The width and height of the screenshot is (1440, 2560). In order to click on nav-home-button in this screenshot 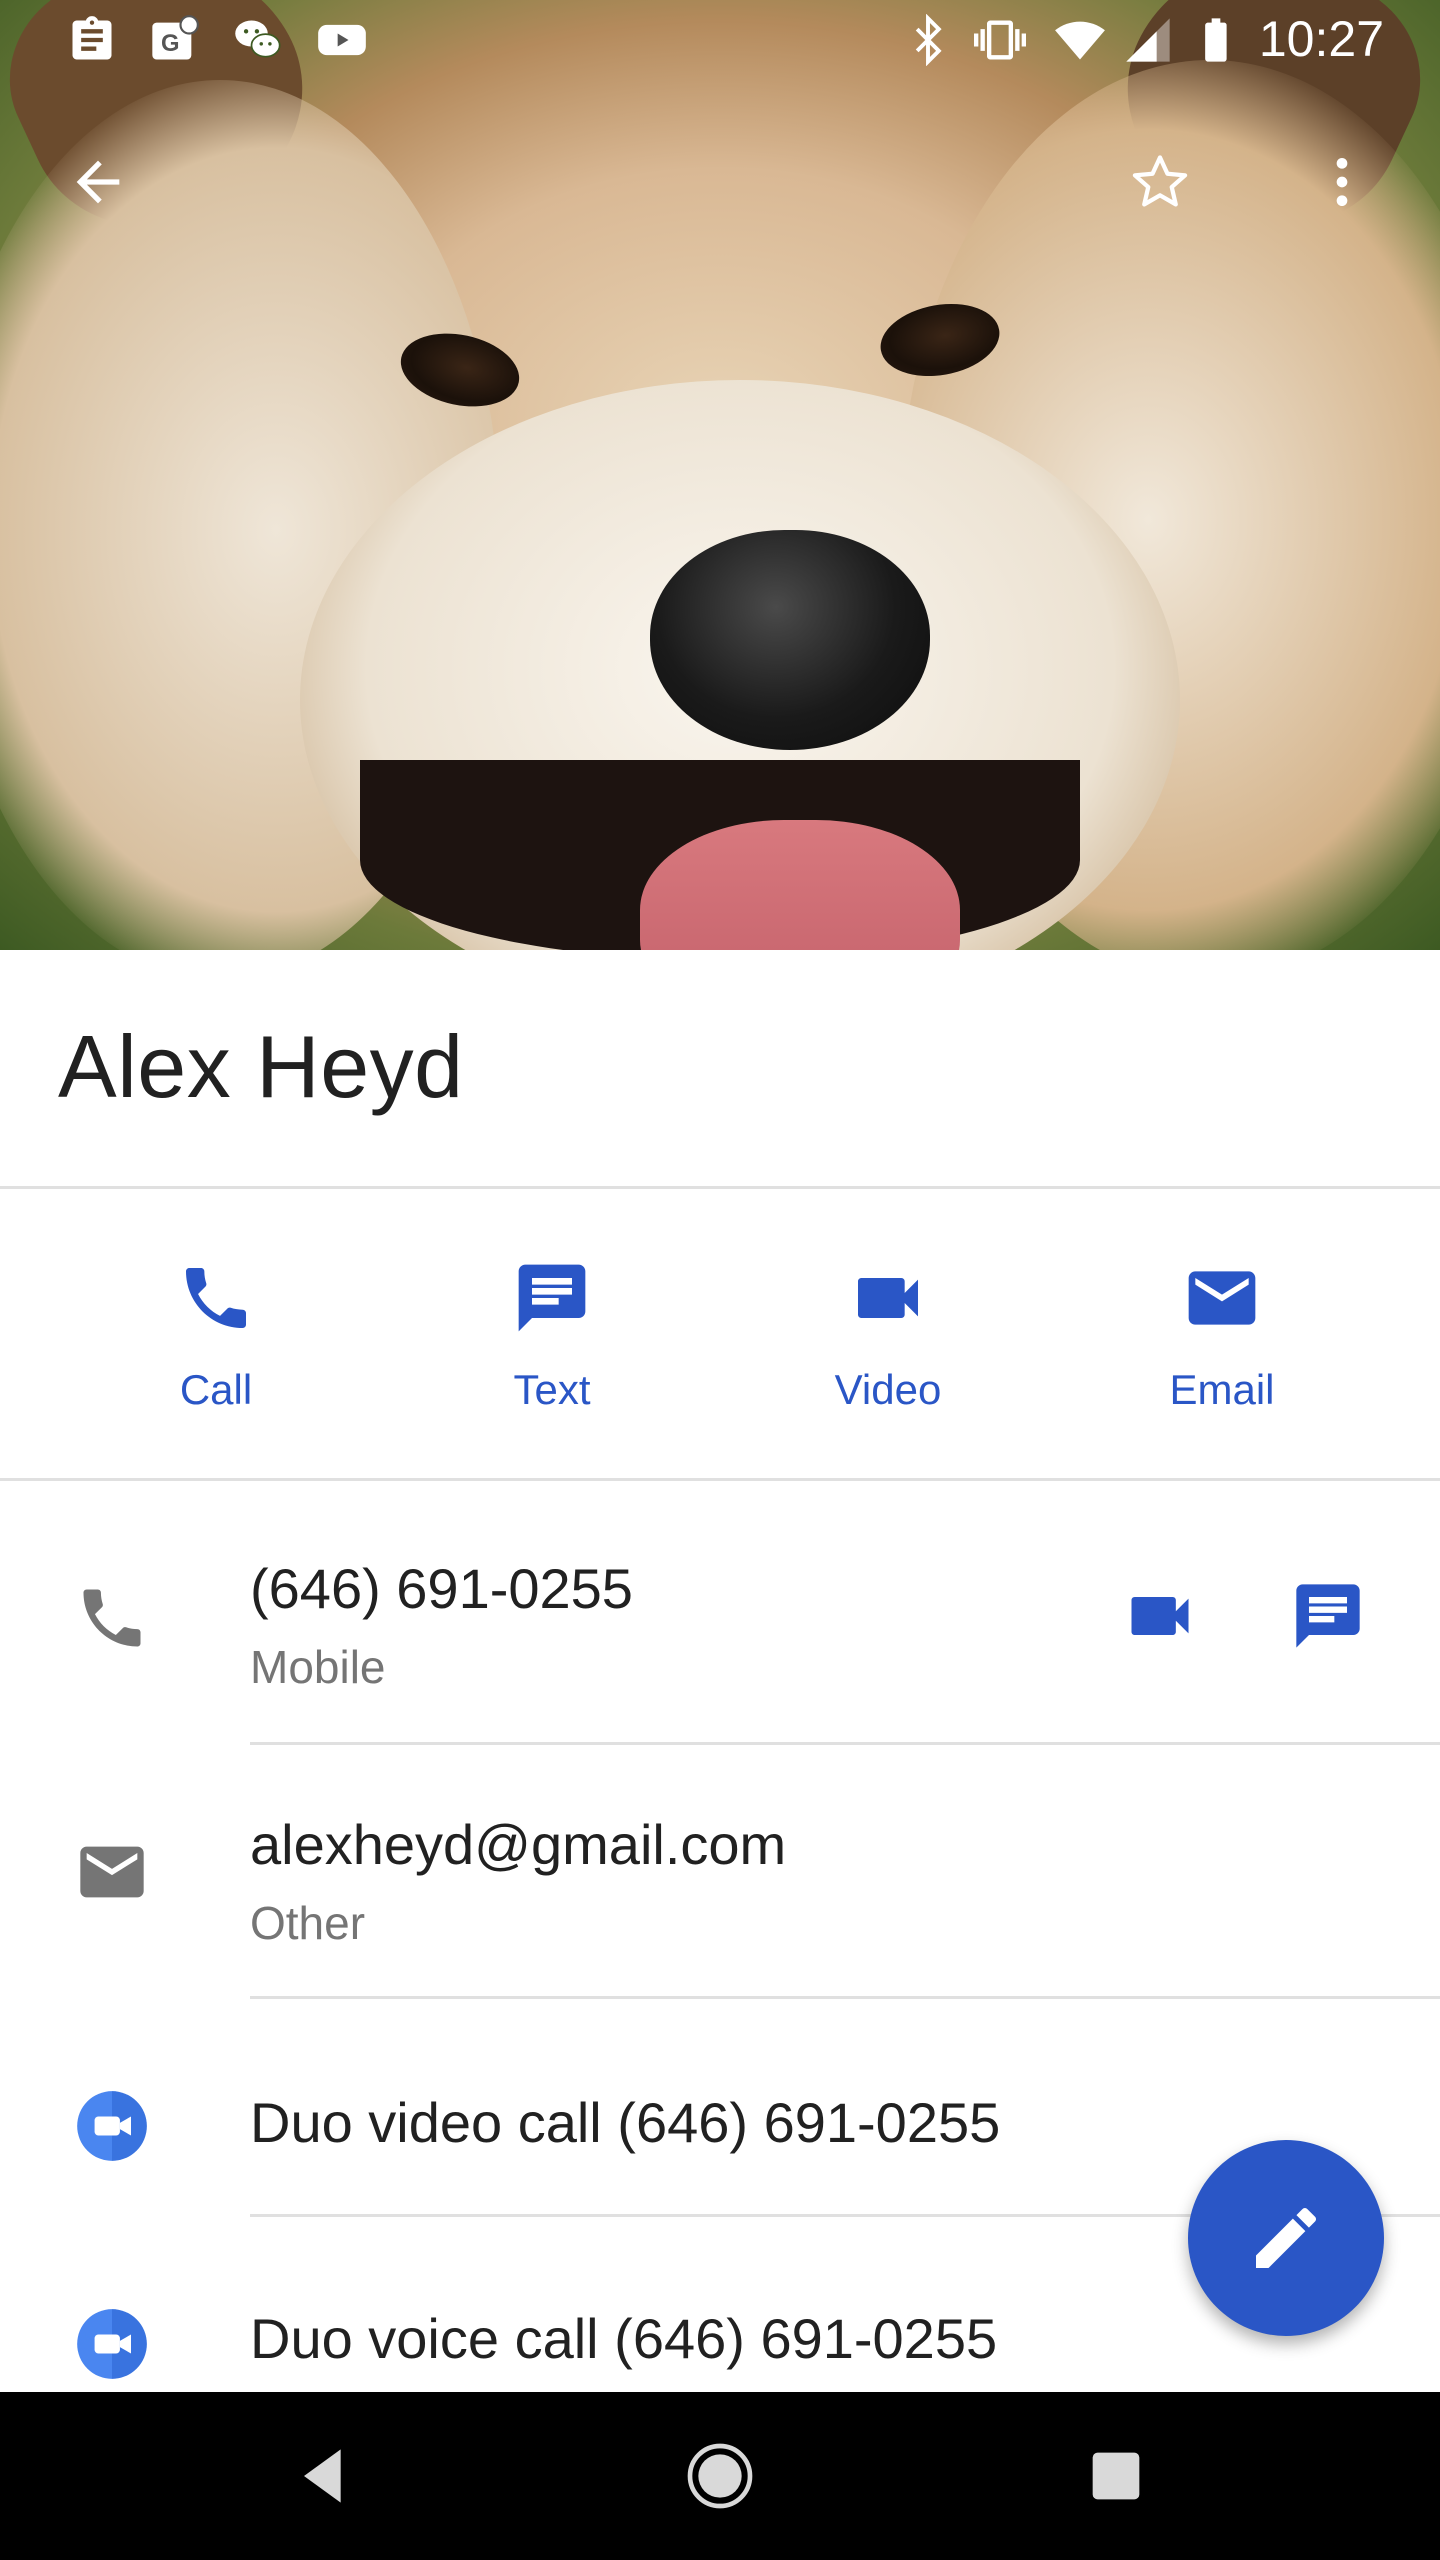, I will do `click(720, 2476)`.